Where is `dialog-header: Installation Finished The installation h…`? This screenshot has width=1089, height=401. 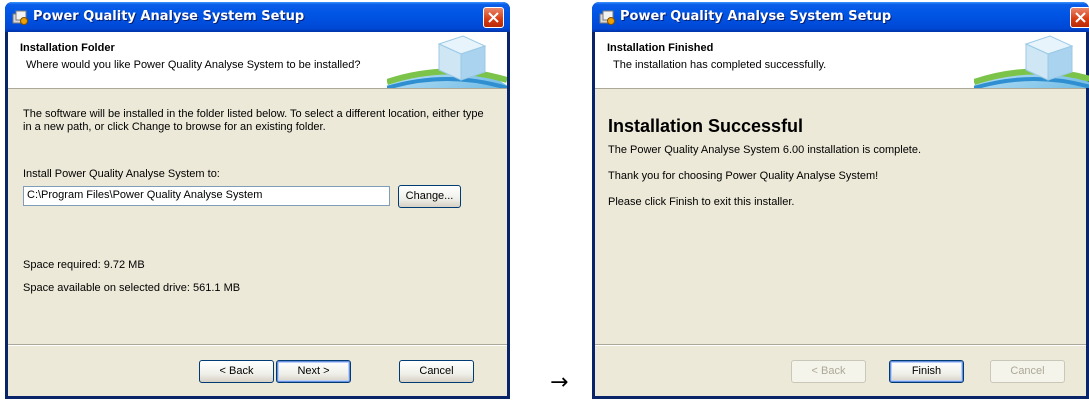 dialog-header: Installation Finished The installation h… is located at coordinates (842, 60).